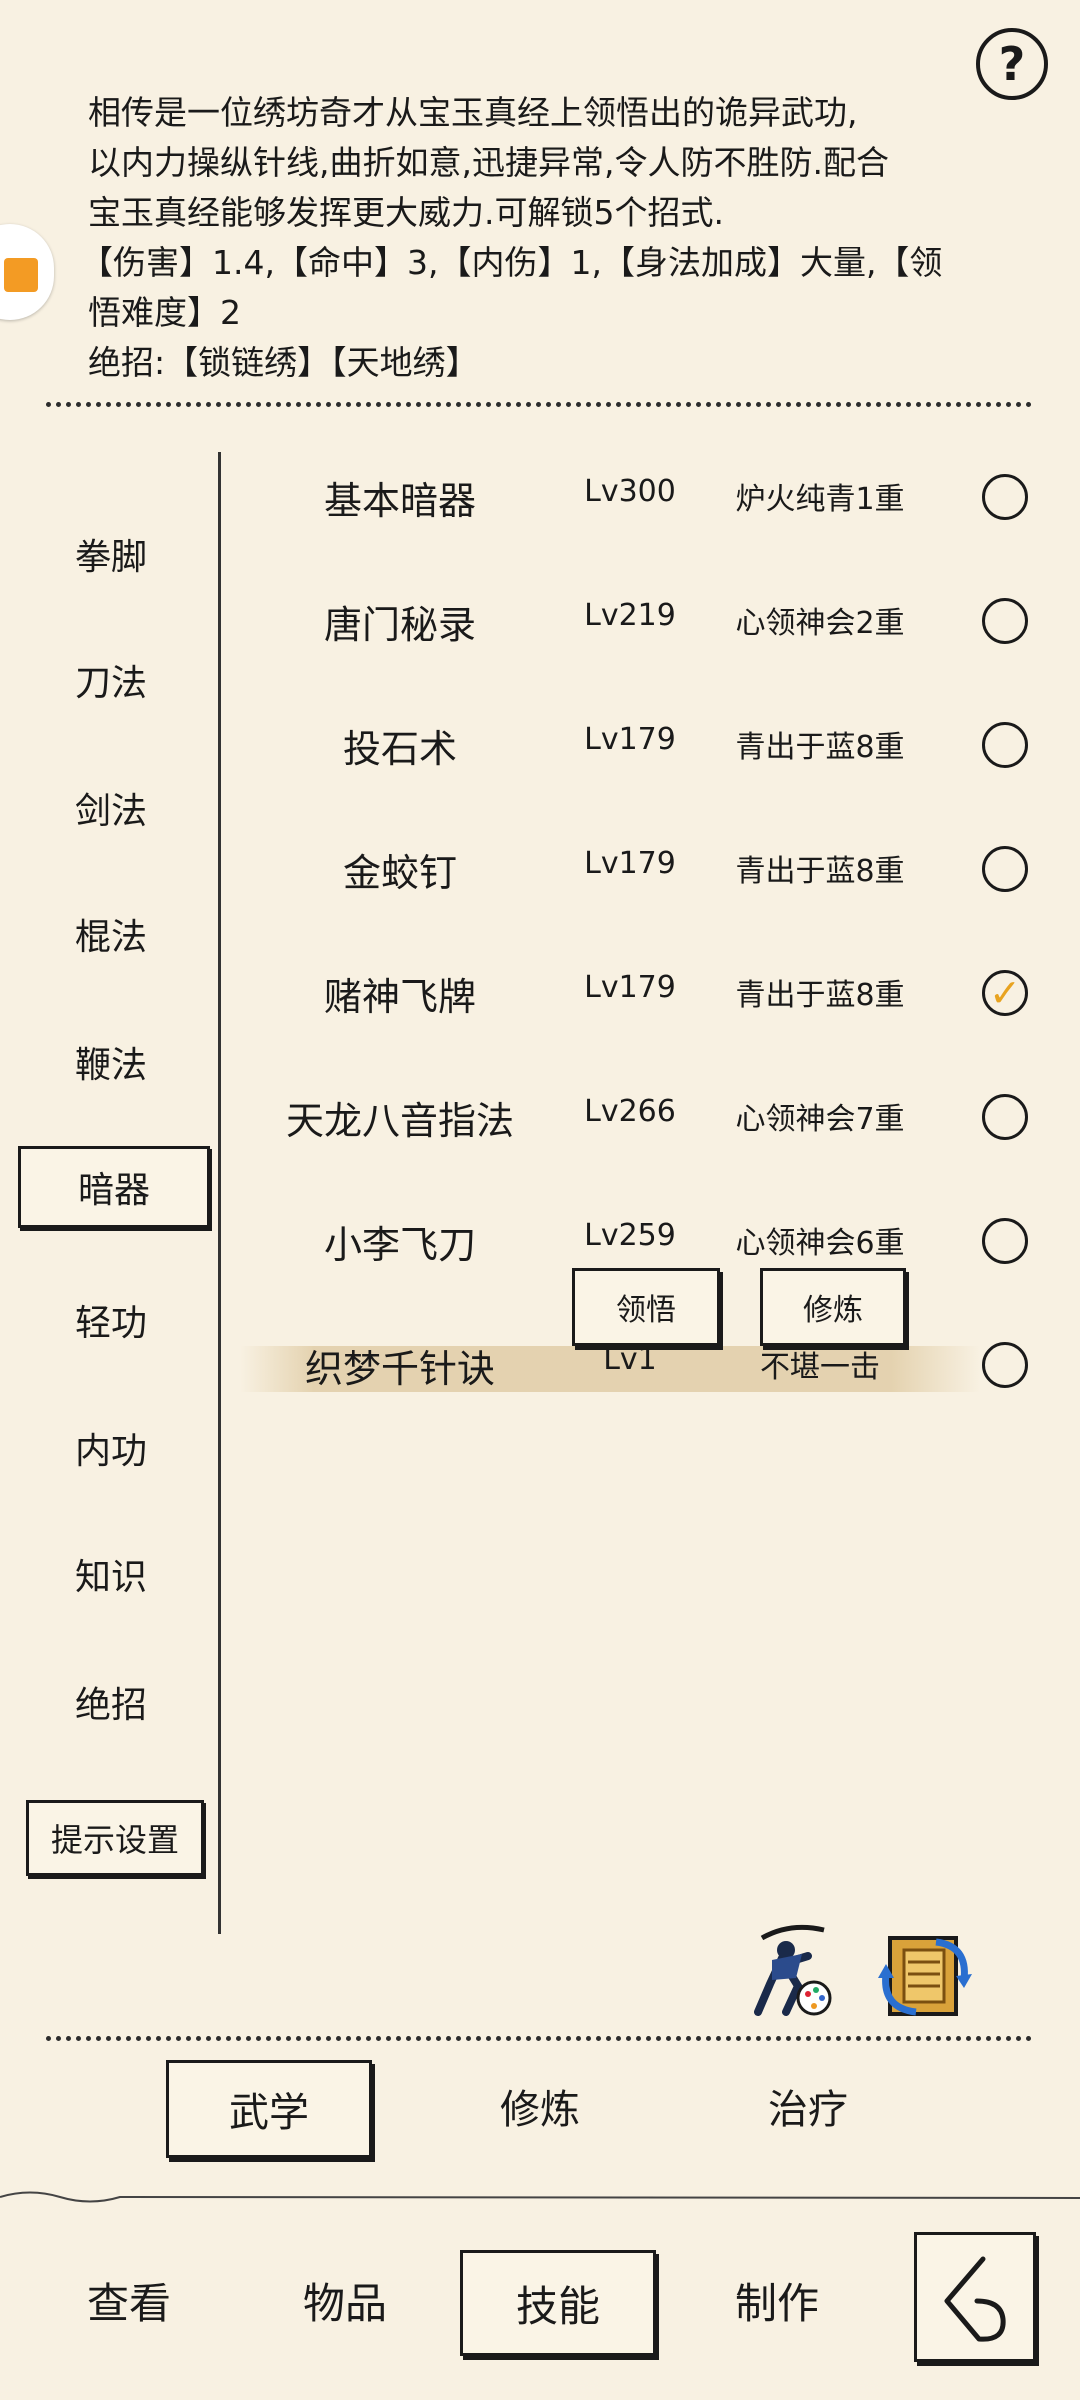 Image resolution: width=1080 pixels, height=2400 pixels. Describe the element at coordinates (540, 2197) in the screenshot. I see `brush-divider` at that location.